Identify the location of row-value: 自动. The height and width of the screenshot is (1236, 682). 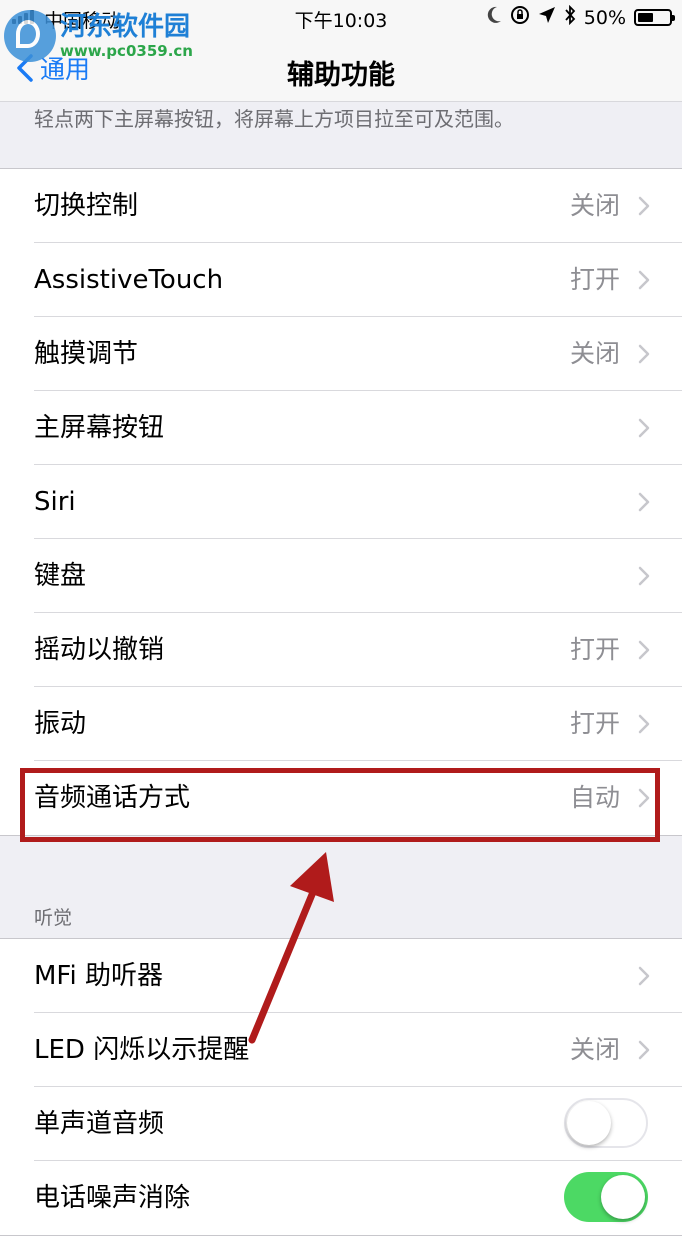
(594, 797).